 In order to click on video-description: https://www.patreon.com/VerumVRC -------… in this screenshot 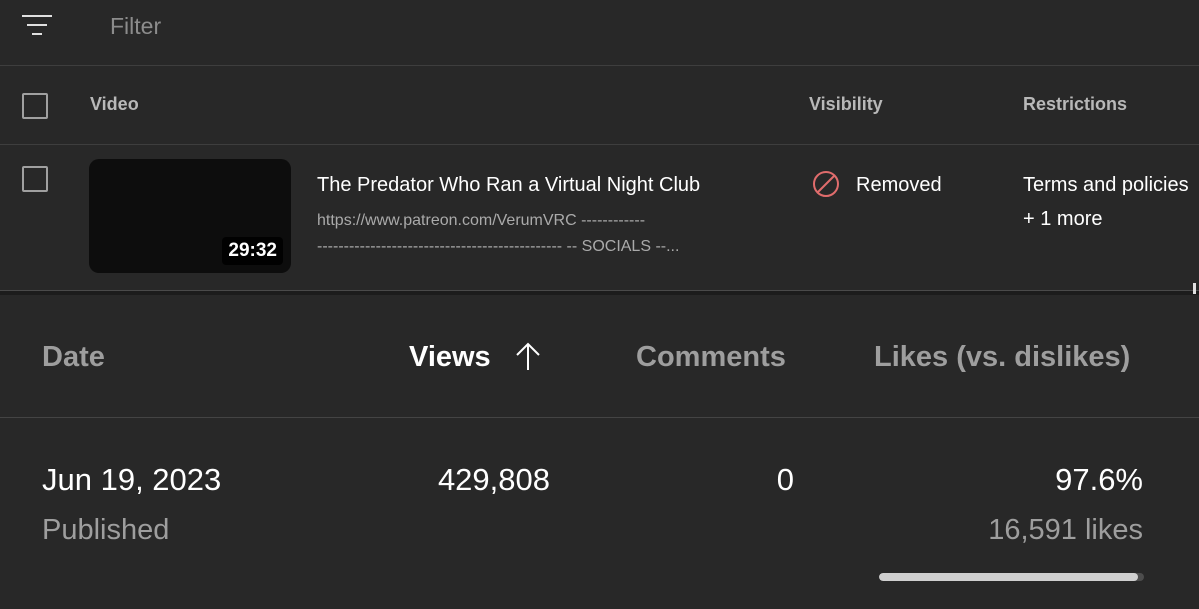, I will do `click(529, 234)`.